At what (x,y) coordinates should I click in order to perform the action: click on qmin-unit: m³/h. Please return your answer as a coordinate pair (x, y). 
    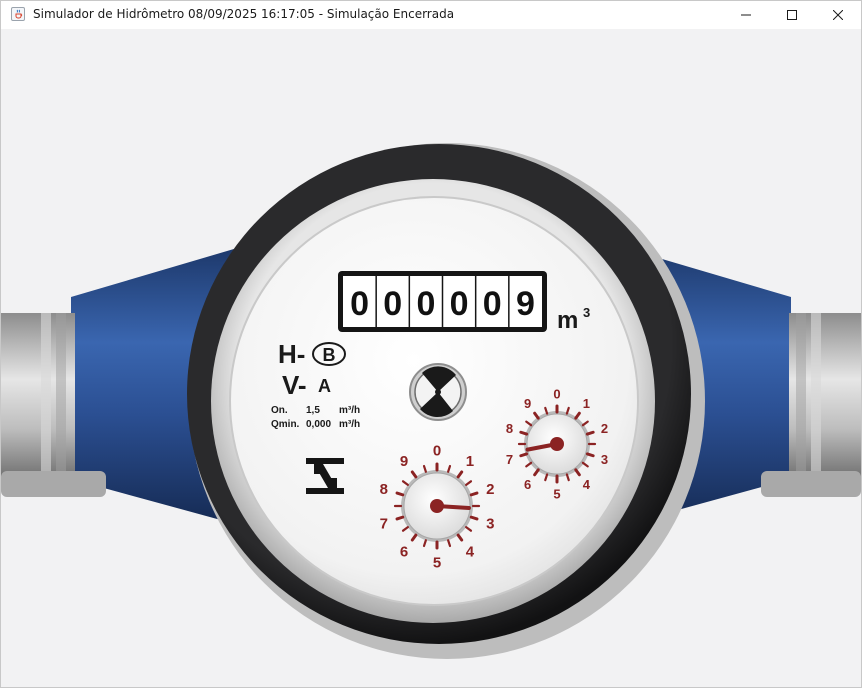
    Looking at the image, I should click on (349, 424).